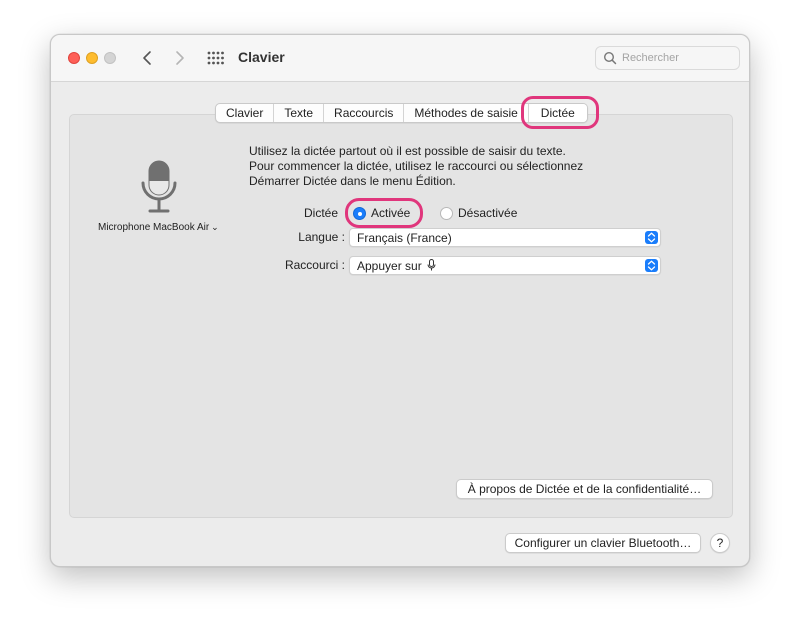 The image size is (800, 634). I want to click on langue-select: Français (France), so click(505, 237).